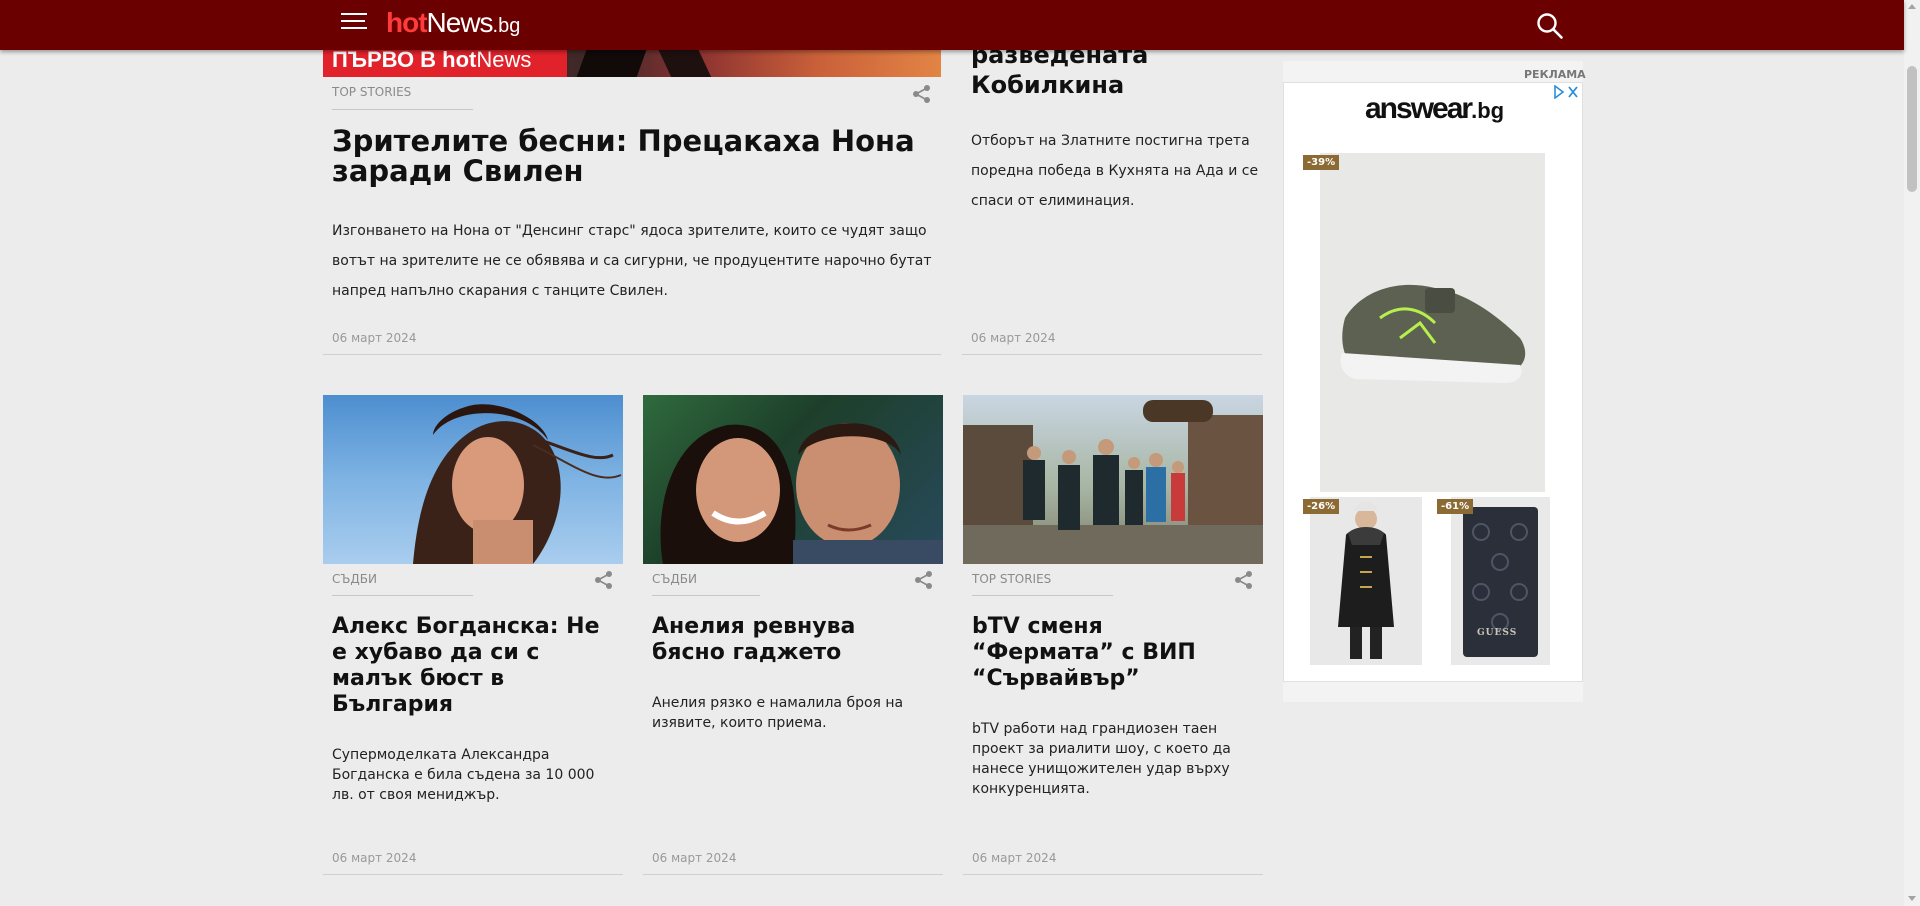 Image resolution: width=1920 pixels, height=906 pixels. What do you see at coordinates (1321, 506) in the screenshot?
I see `ad-discount-badge: -26%` at bounding box center [1321, 506].